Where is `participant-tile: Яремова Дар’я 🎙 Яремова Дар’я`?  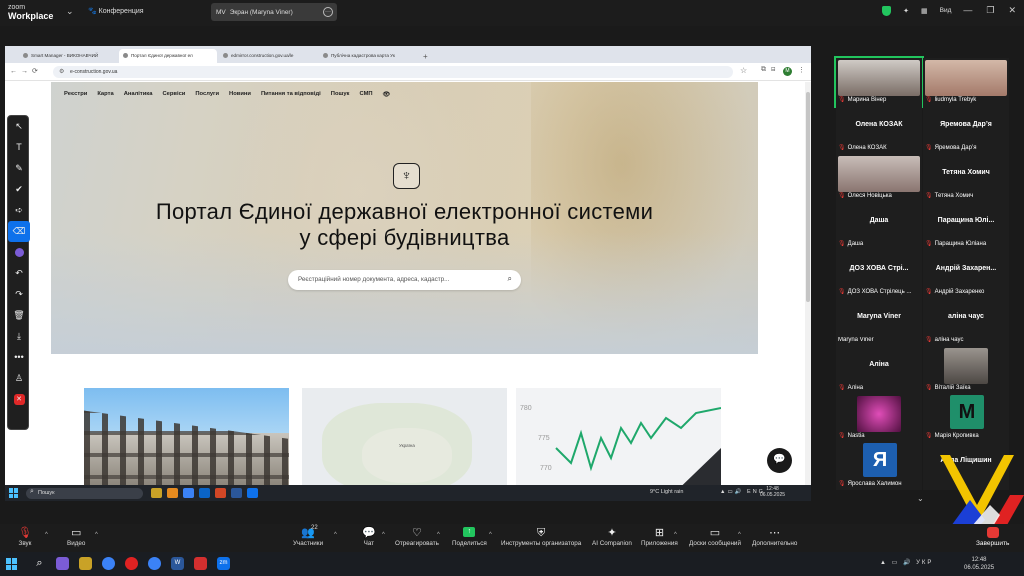 participant-tile: Яремова Дар’я 🎙 Яремова Дар’я is located at coordinates (966, 130).